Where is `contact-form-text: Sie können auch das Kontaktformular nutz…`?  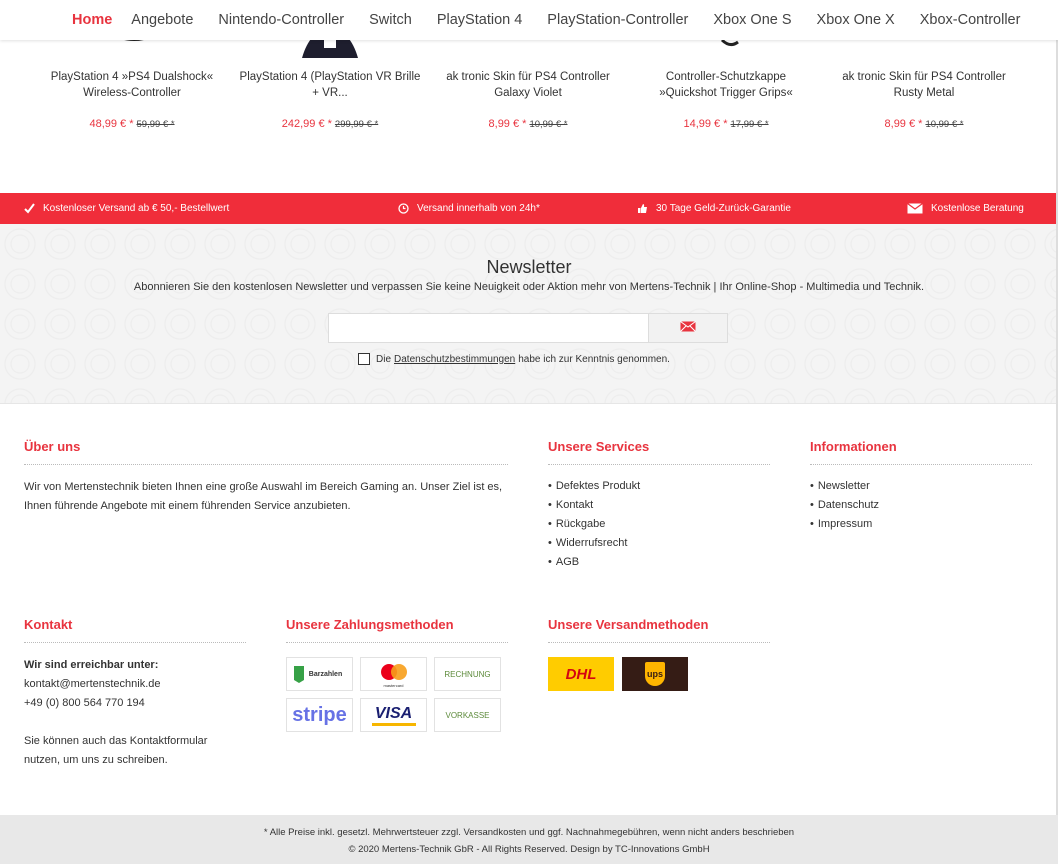
contact-form-text: Sie können auch das Kontaktformular nutz… is located at coordinates (116, 750).